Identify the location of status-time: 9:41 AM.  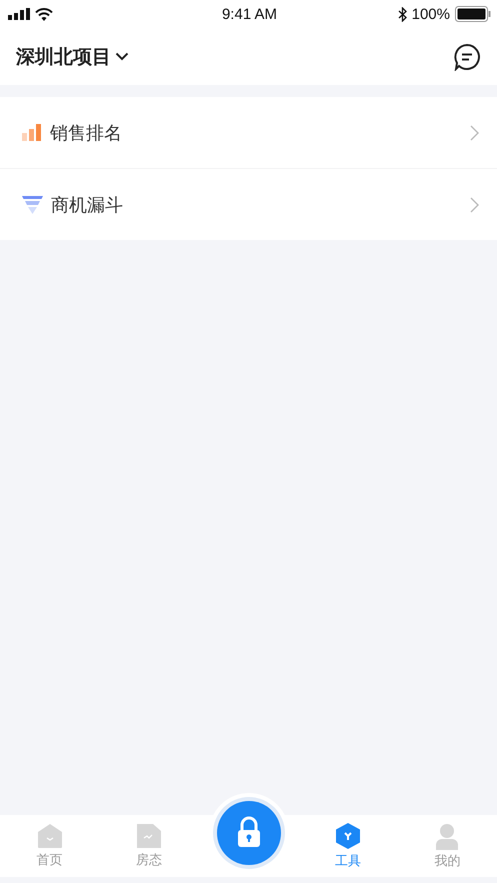
(250, 14).